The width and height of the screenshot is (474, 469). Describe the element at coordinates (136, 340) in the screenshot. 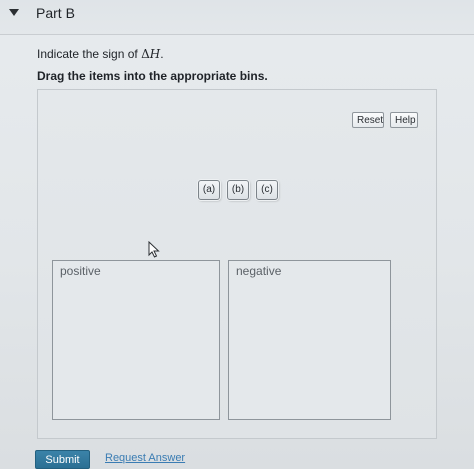

I see `bin-positive: positive` at that location.